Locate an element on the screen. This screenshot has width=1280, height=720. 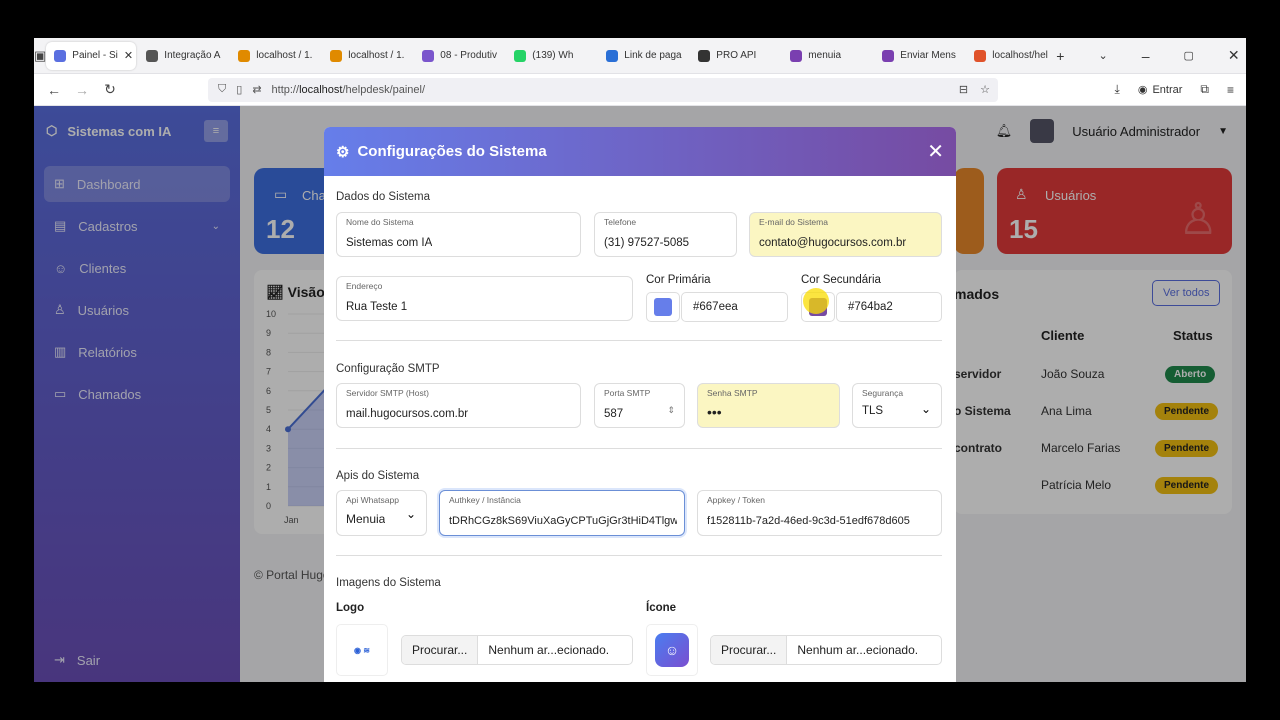
field-label: Senha SMTP is located at coordinates (732, 393).